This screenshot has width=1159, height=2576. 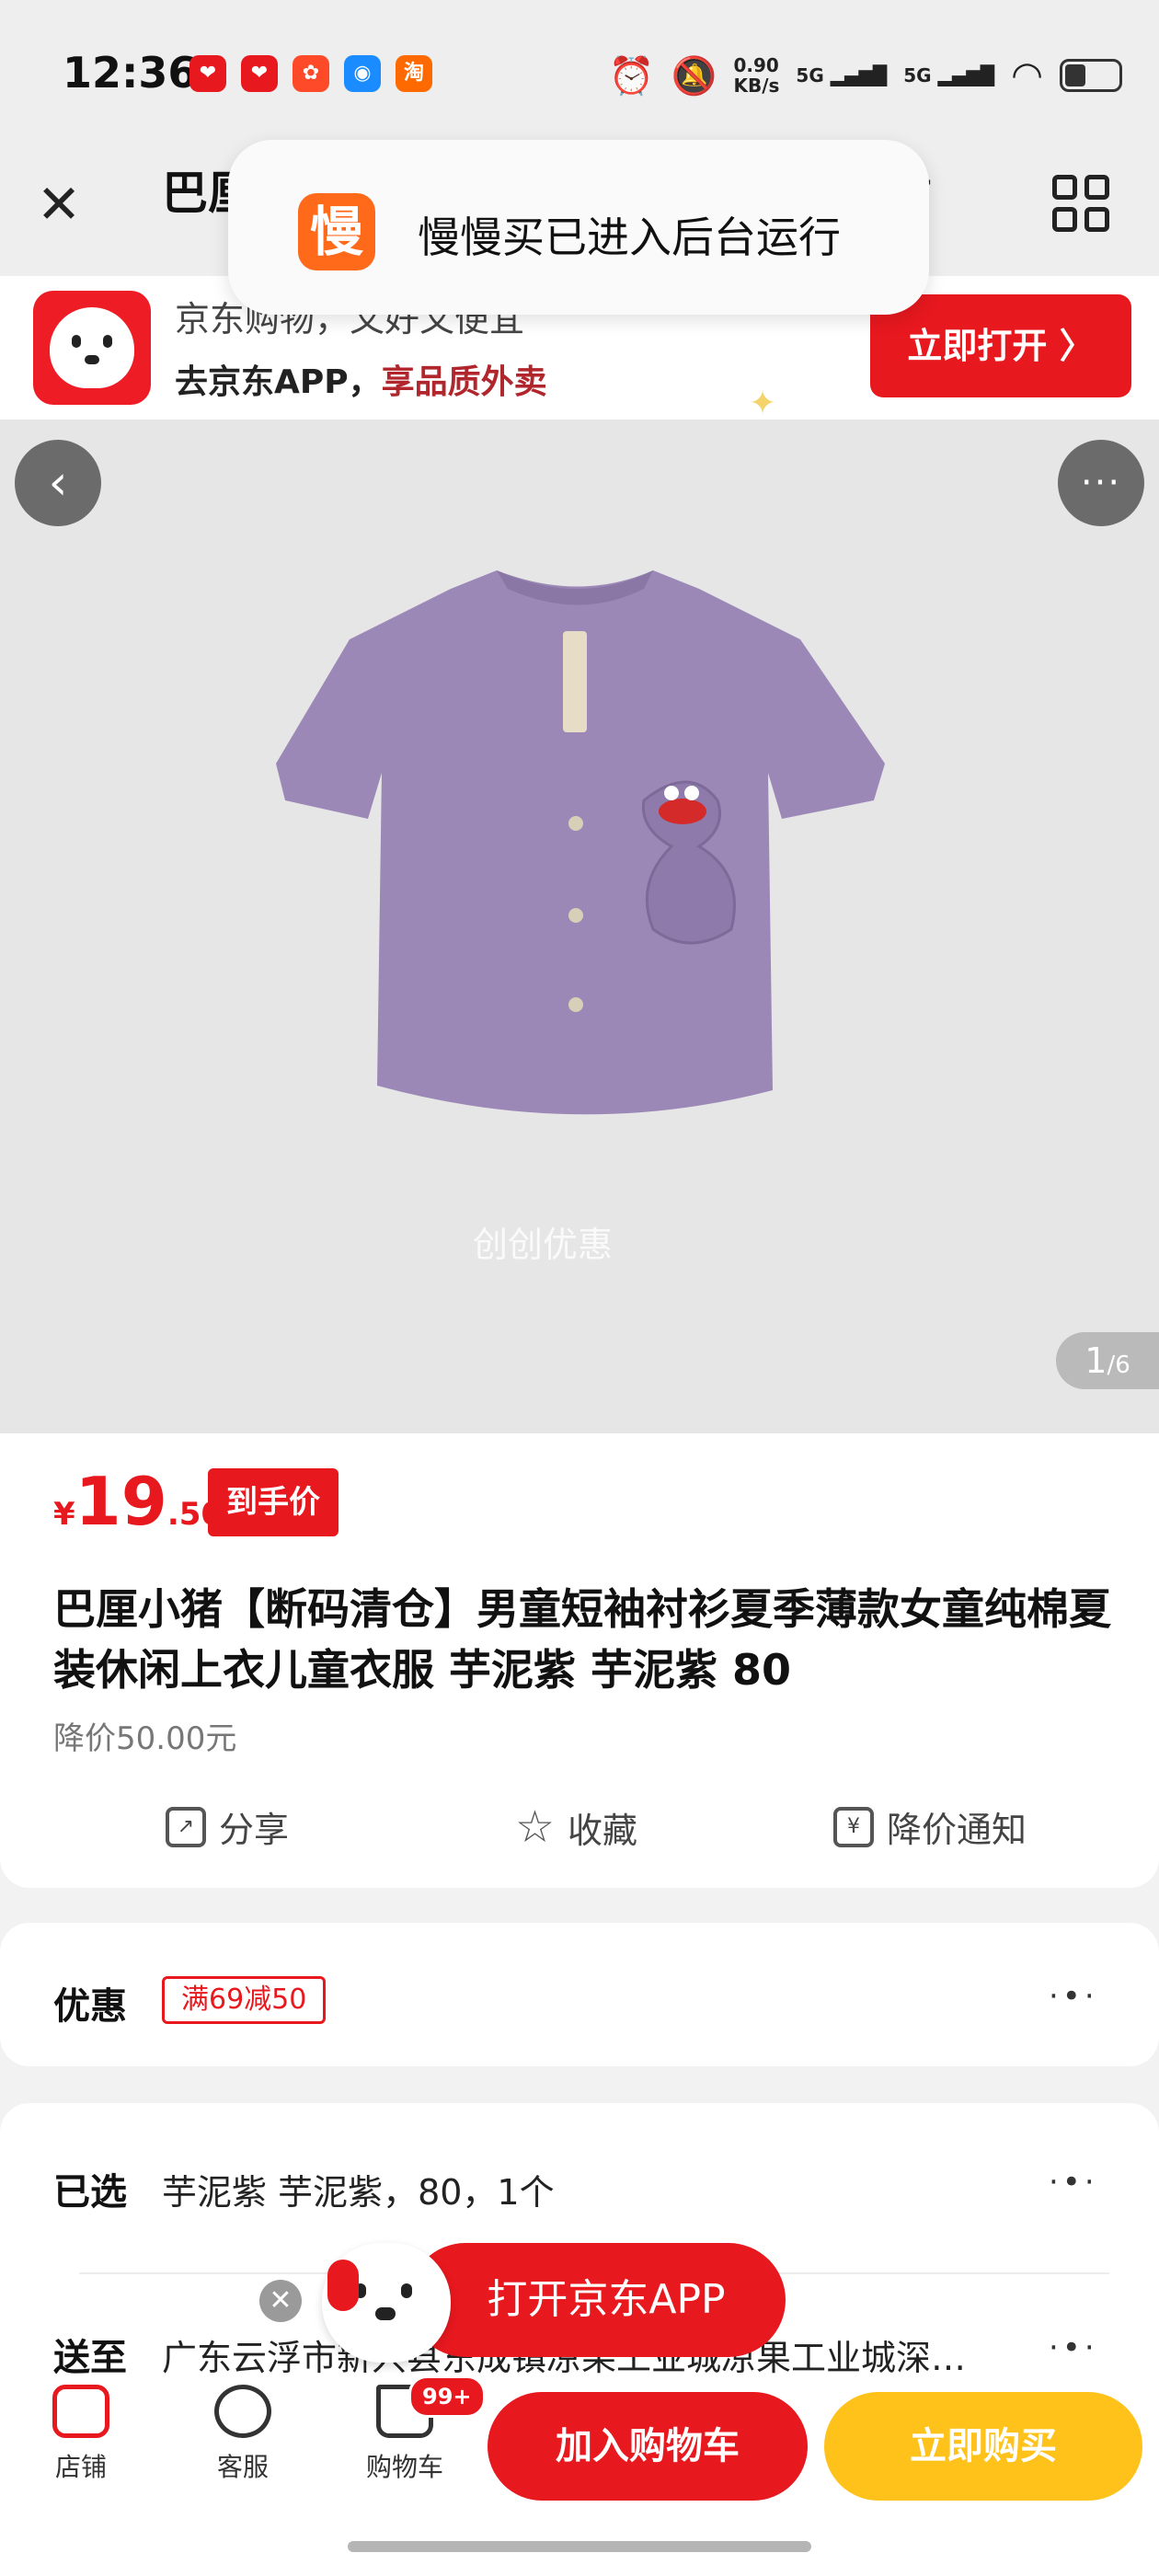 What do you see at coordinates (597, 2300) in the screenshot?
I see `open-jd-app-float-button: 打开京东APP` at bounding box center [597, 2300].